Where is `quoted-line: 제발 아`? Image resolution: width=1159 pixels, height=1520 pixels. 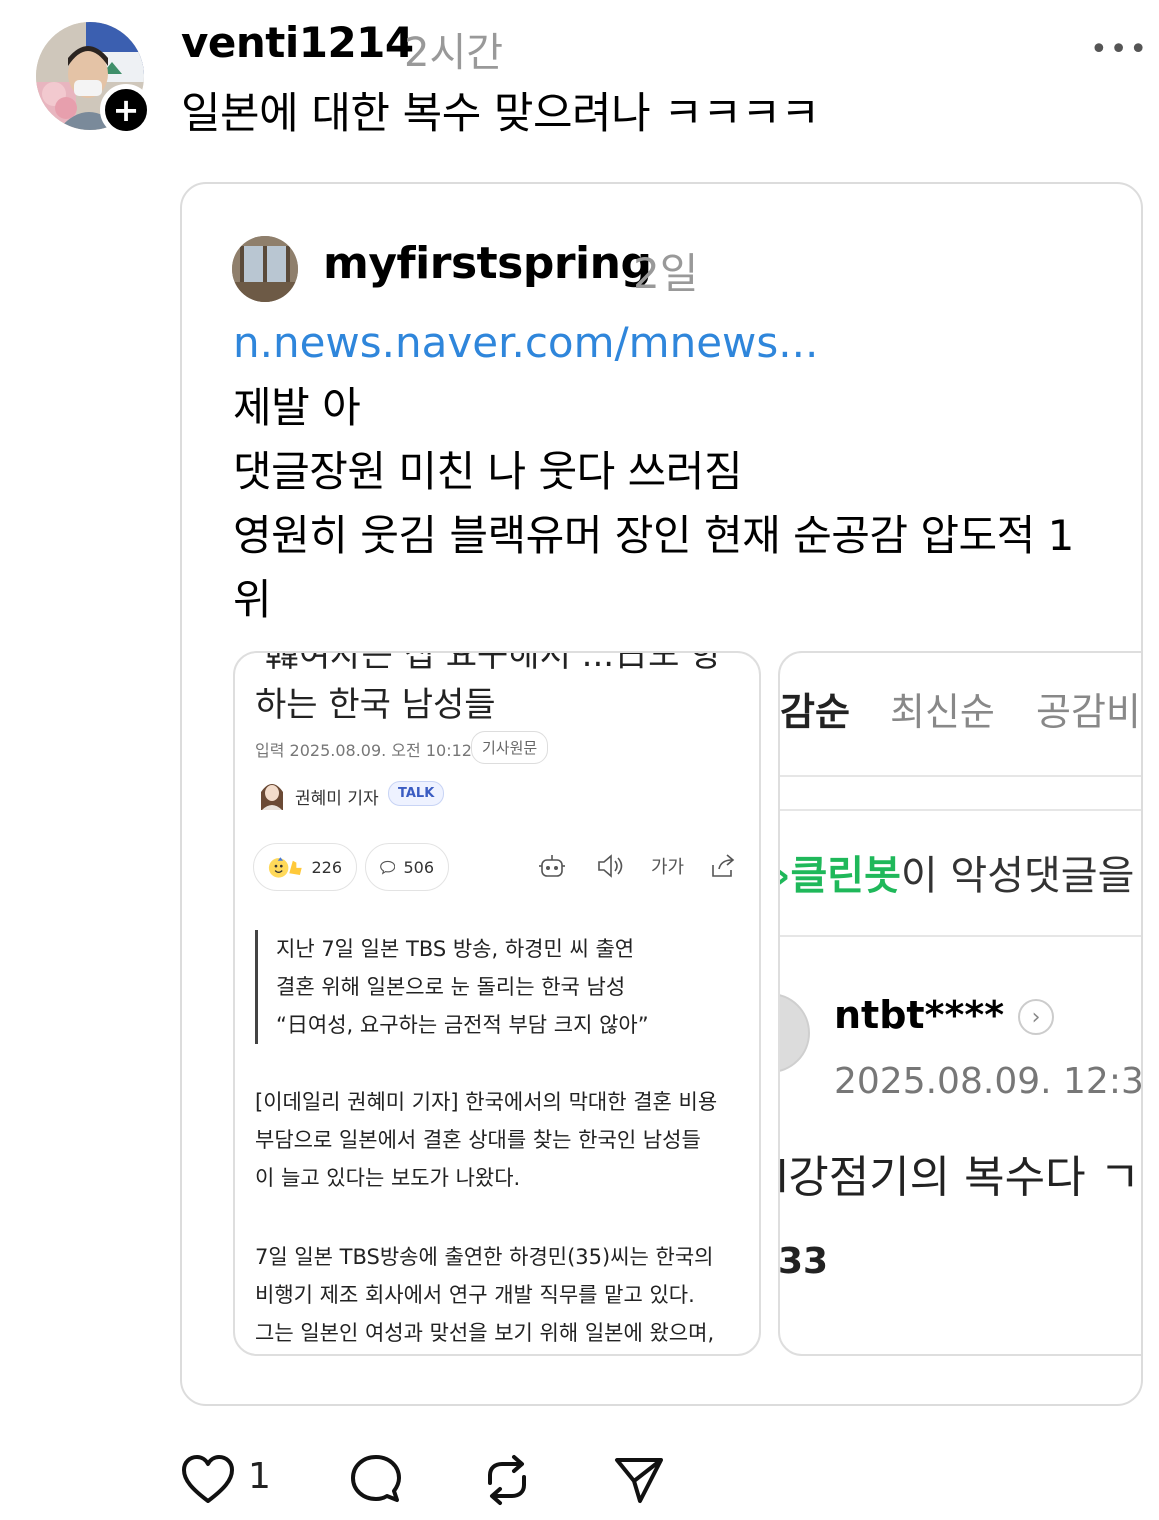 quoted-line: 제발 아 is located at coordinates (297, 407).